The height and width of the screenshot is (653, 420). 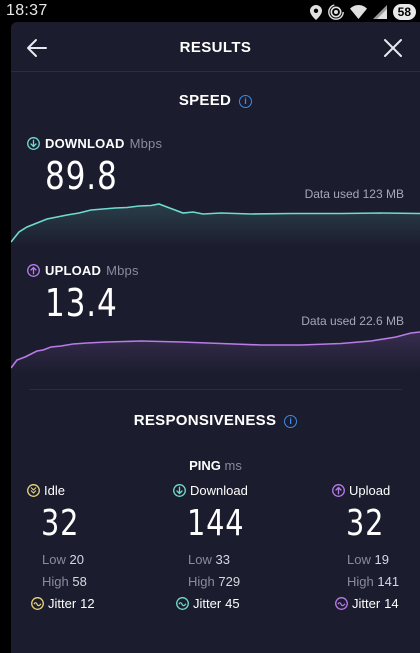 I want to click on ping-title: PING ms, so click(x=215, y=465).